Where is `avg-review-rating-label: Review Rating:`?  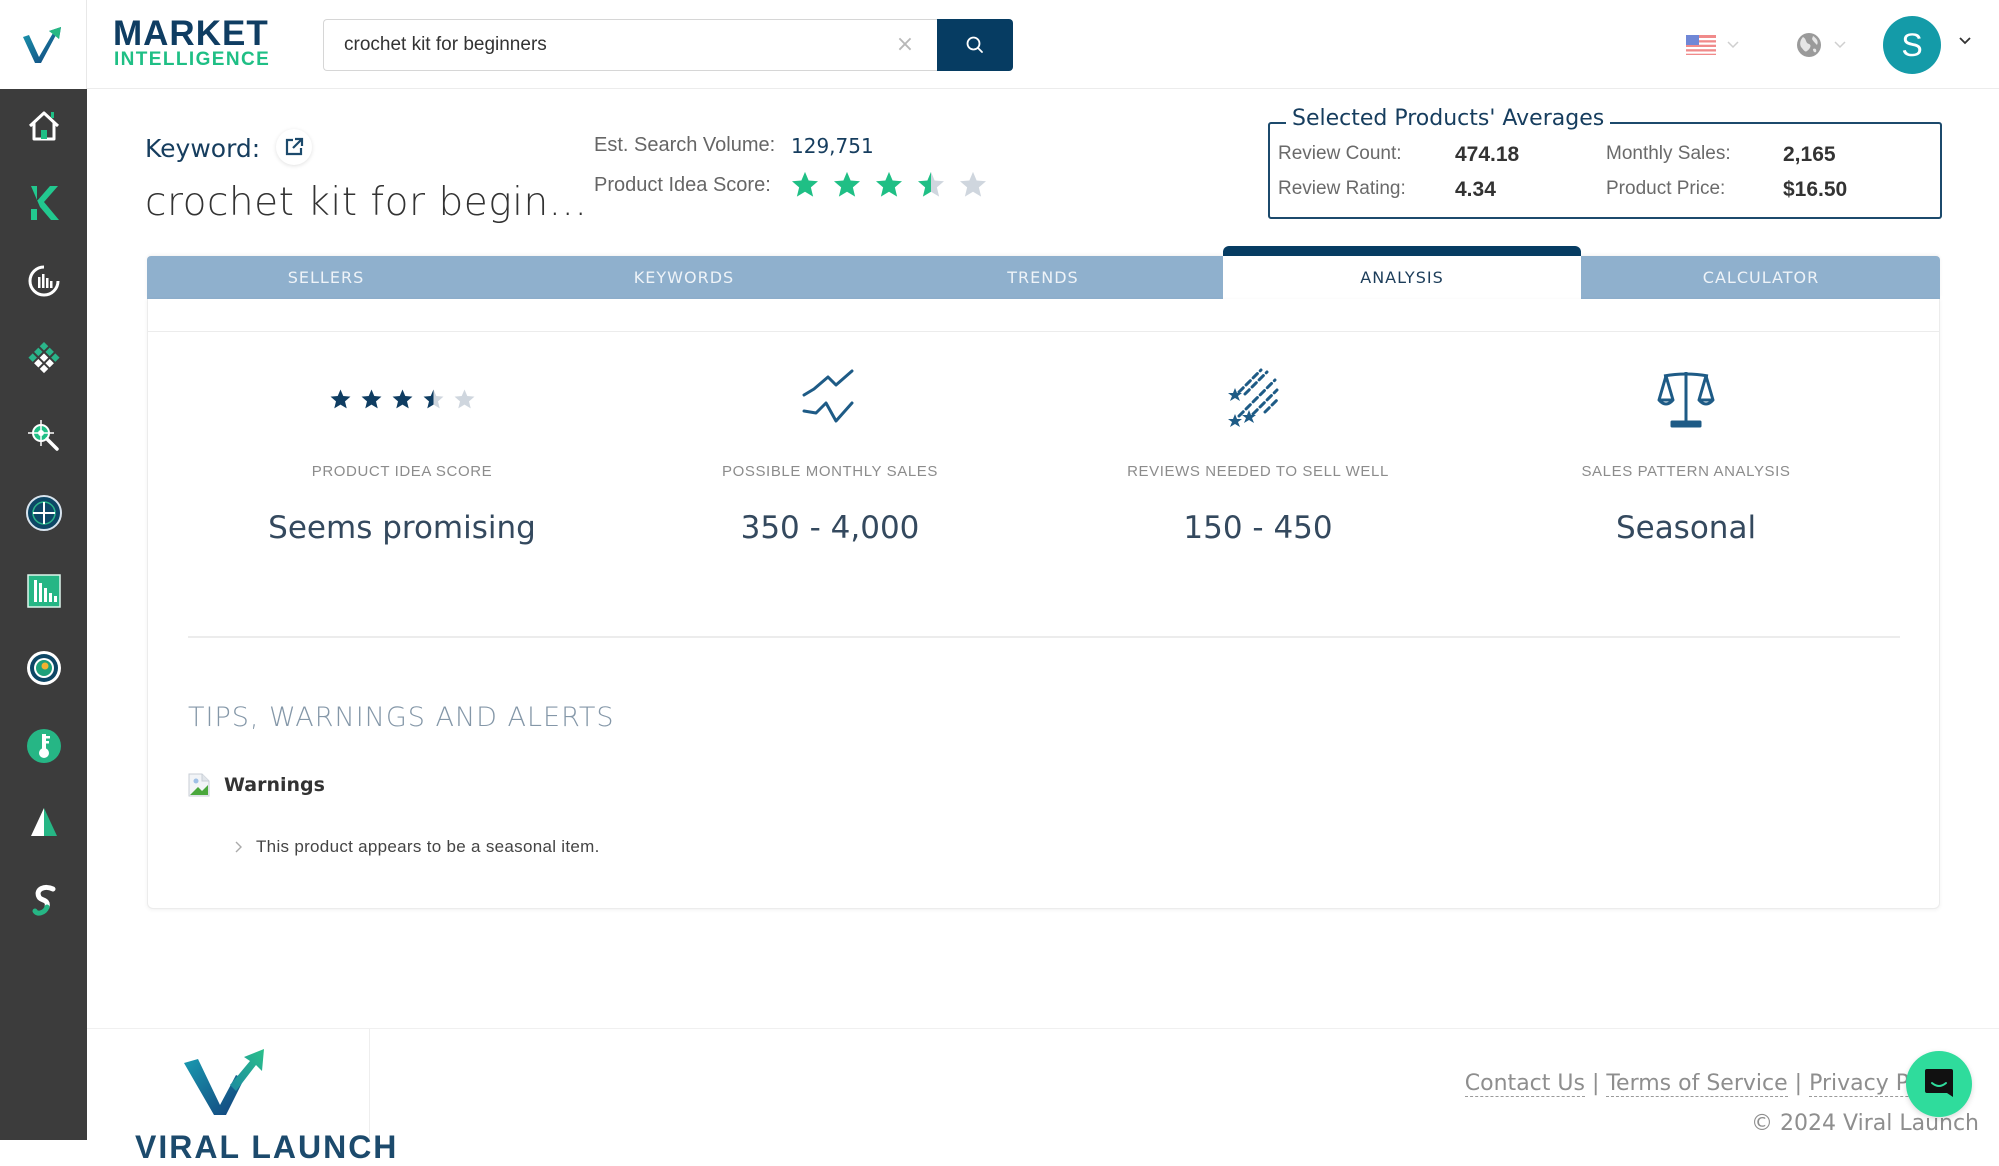 avg-review-rating-label: Review Rating: is located at coordinates (1342, 188).